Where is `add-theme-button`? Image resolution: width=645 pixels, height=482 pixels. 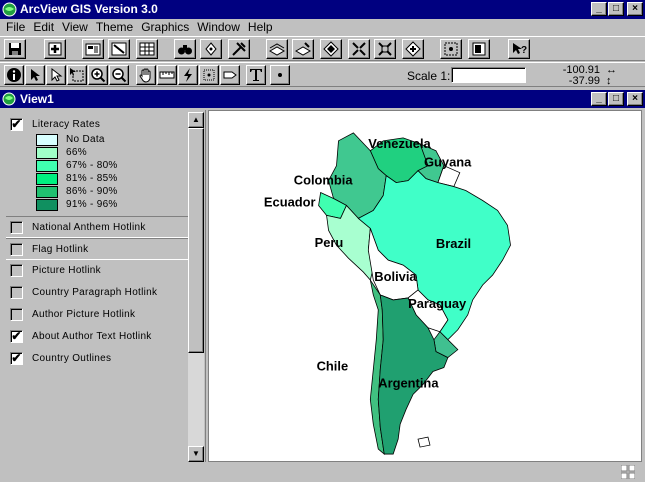 add-theme-button is located at coordinates (55, 49).